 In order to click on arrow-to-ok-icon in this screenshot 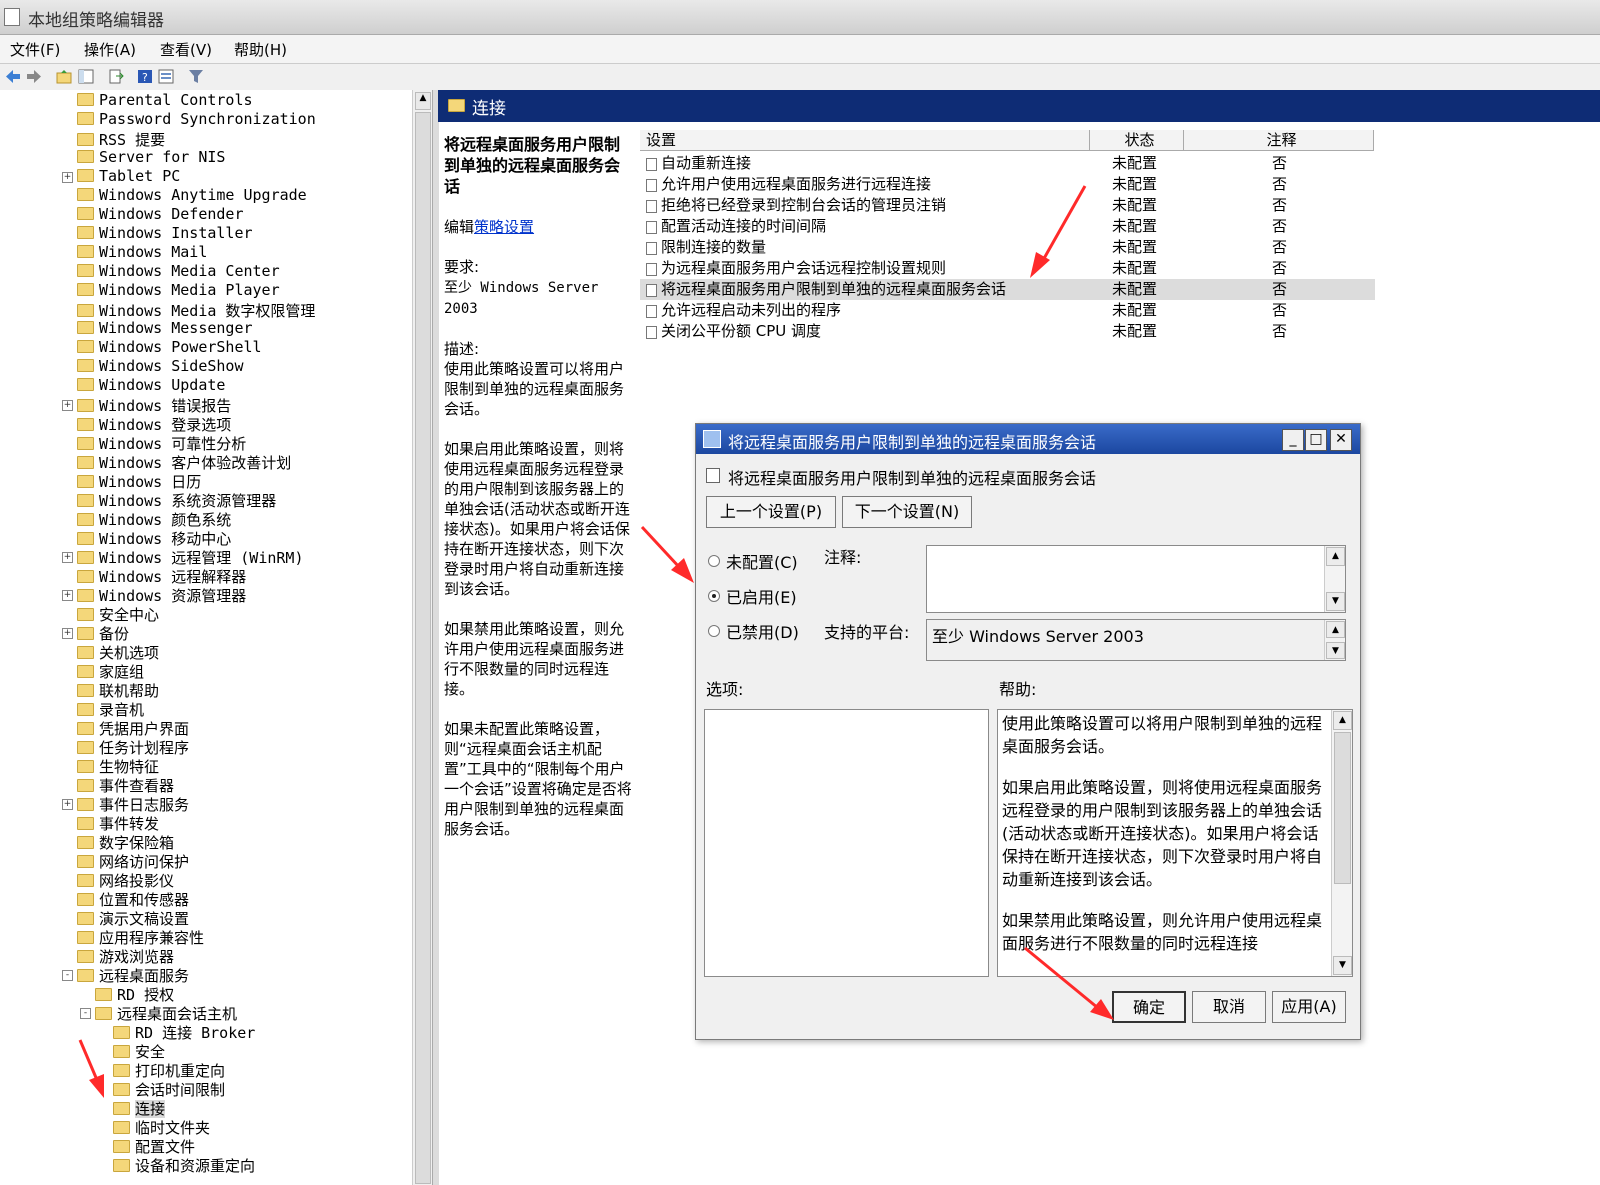, I will do `click(1069, 983)`.